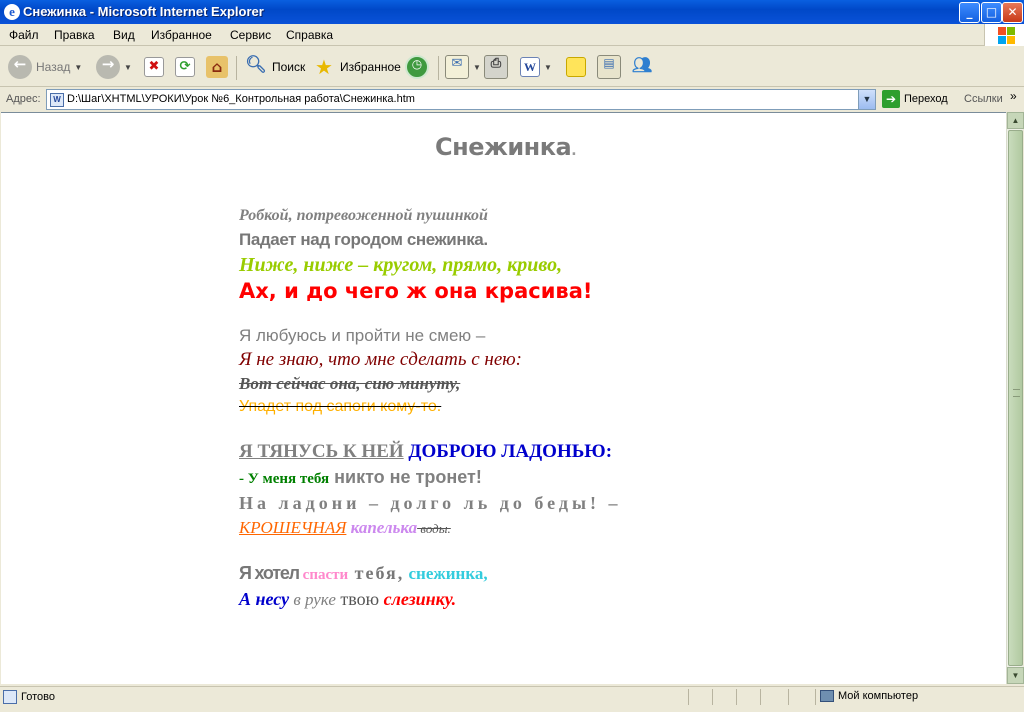  Describe the element at coordinates (1015, 675) in the screenshot. I see `scroll-down-button: ▼` at that location.